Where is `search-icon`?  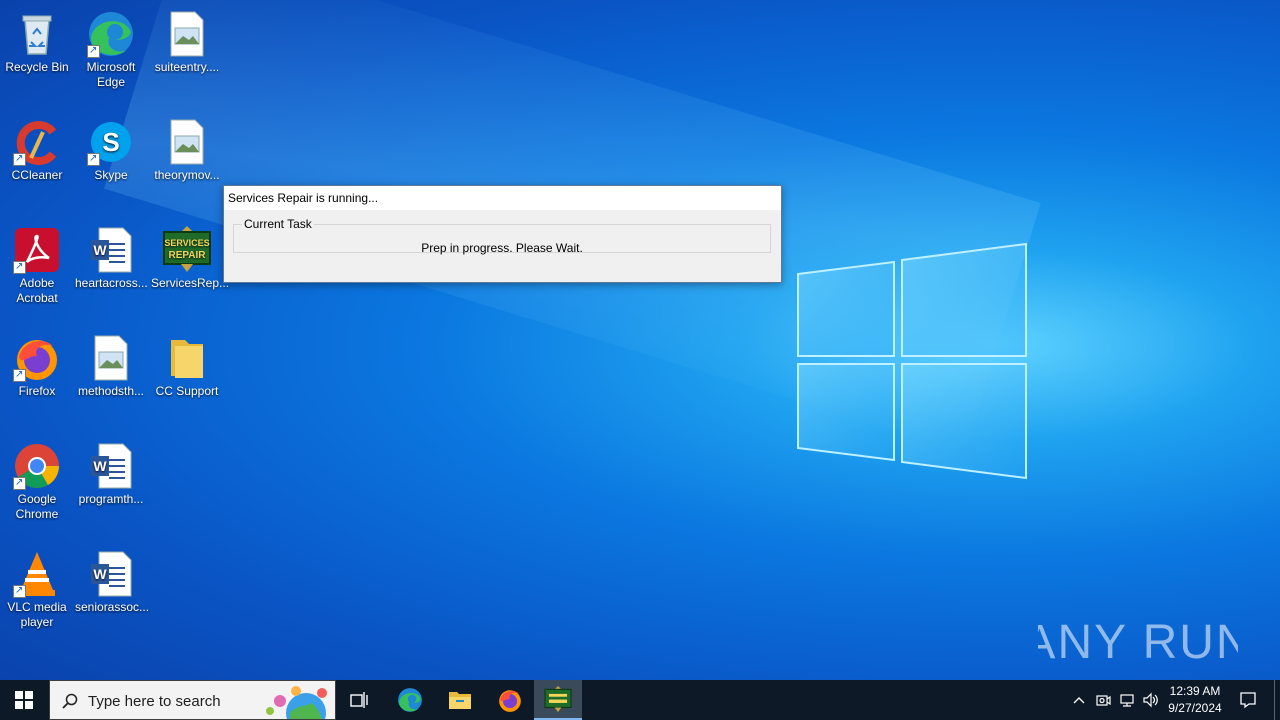 search-icon is located at coordinates (70, 701).